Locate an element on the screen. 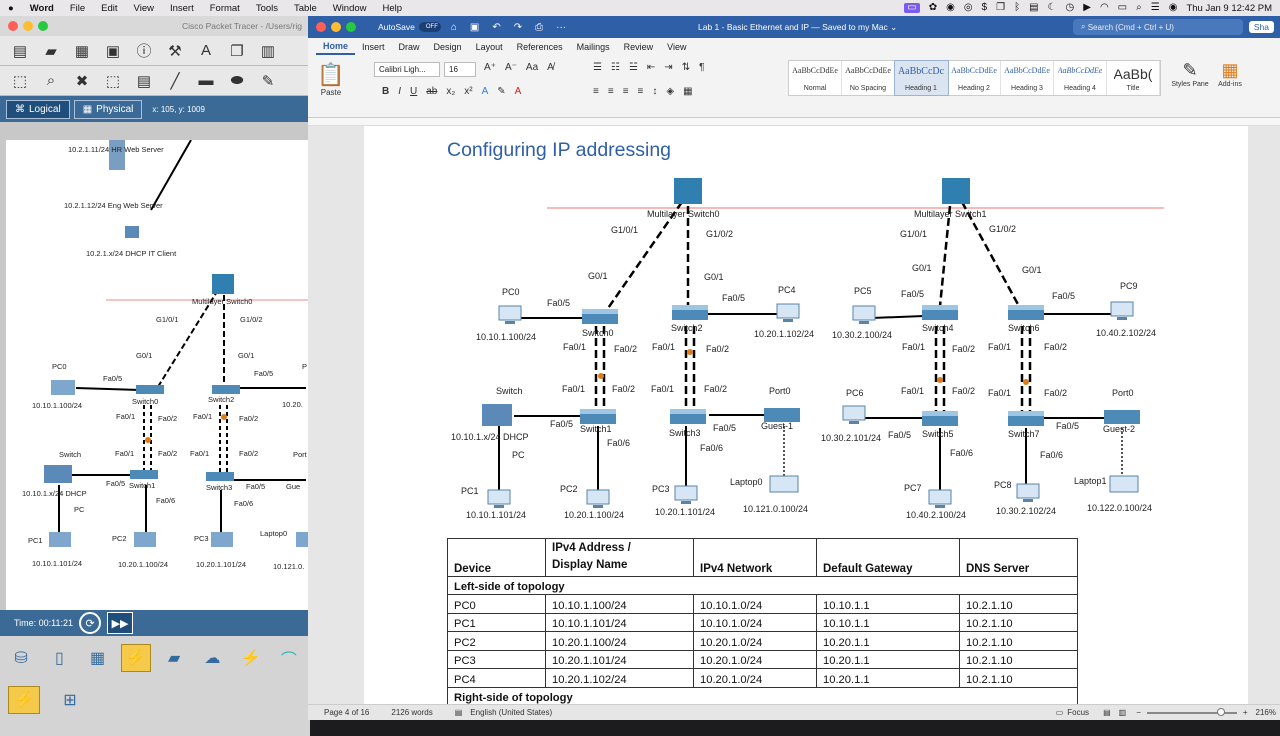 Image resolution: width=1280 pixels, height=736 pixels. style-heading-1: AaBbCcDc Heading 1 is located at coordinates (921, 78).